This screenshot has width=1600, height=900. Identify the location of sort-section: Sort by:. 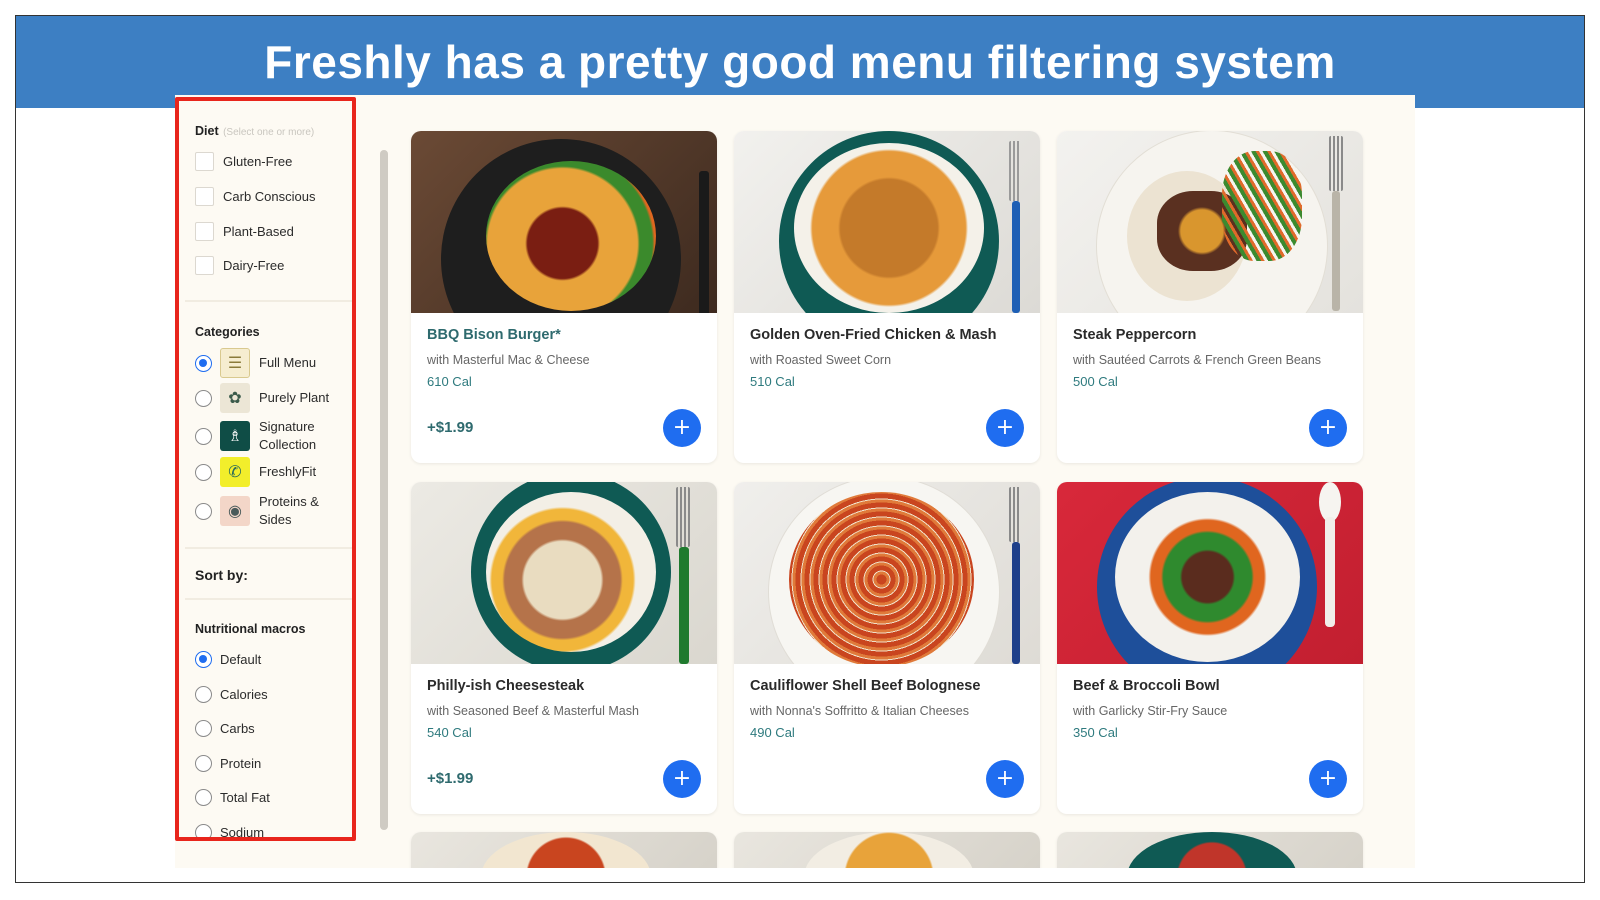
(273, 576).